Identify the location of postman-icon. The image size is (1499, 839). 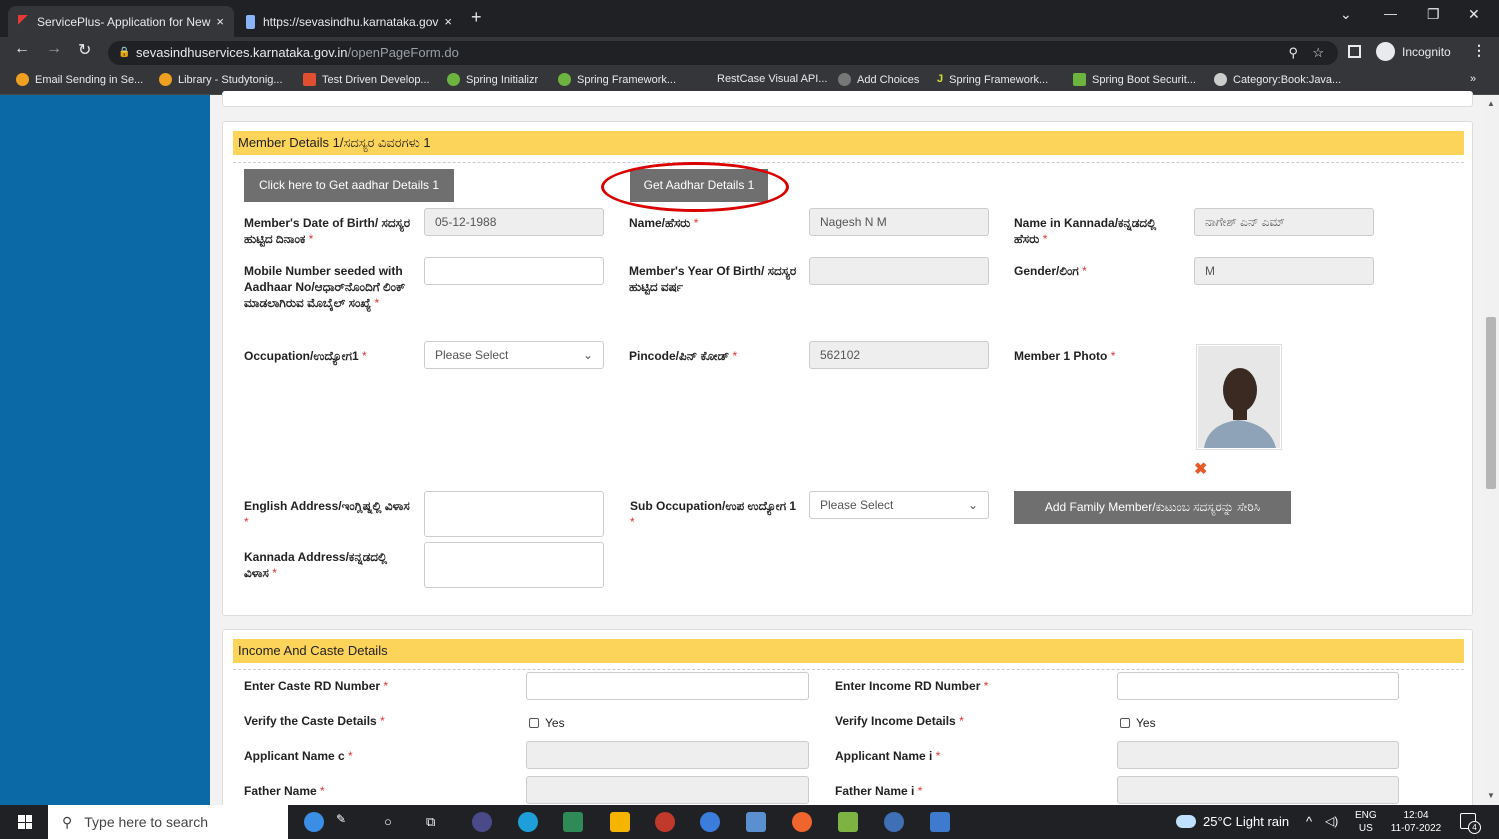
(802, 822).